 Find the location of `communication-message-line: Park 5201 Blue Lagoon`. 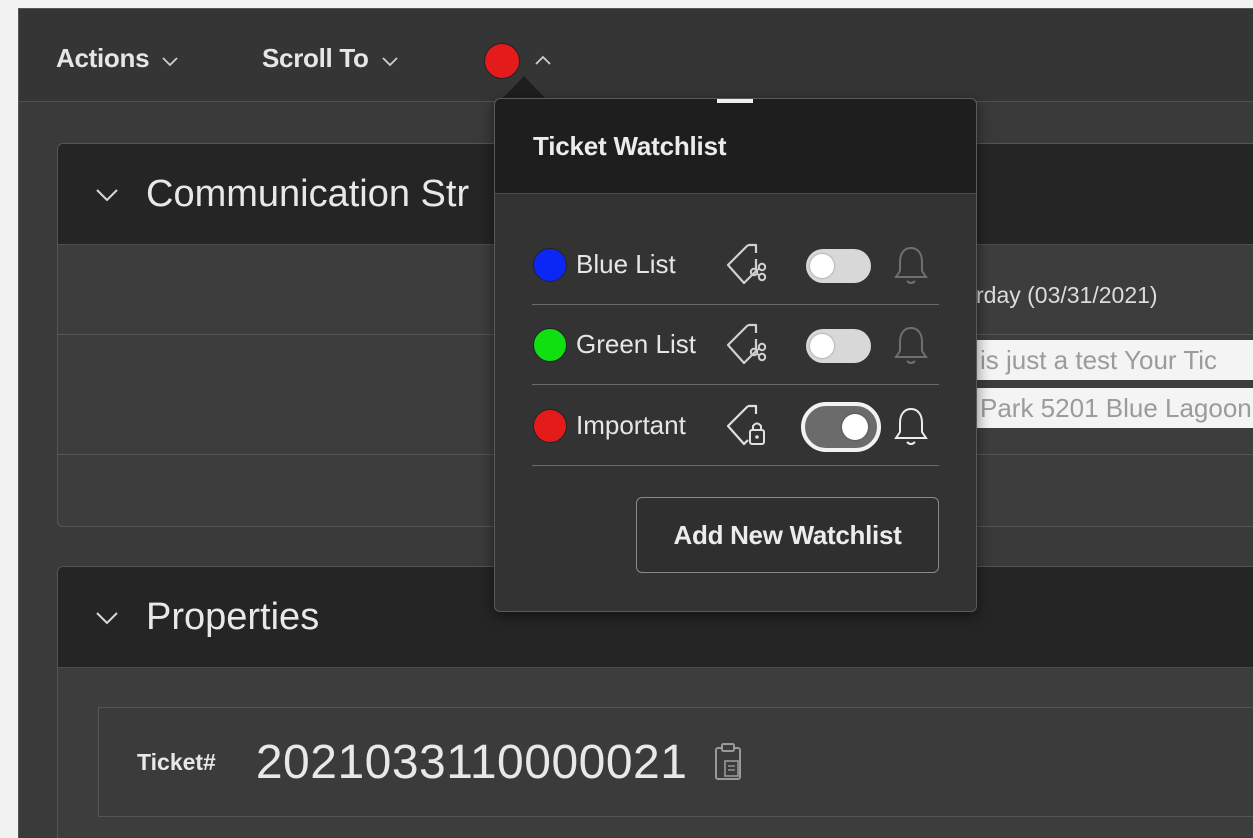

communication-message-line: Park 5201 Blue Lagoon is located at coordinates (1114, 408).